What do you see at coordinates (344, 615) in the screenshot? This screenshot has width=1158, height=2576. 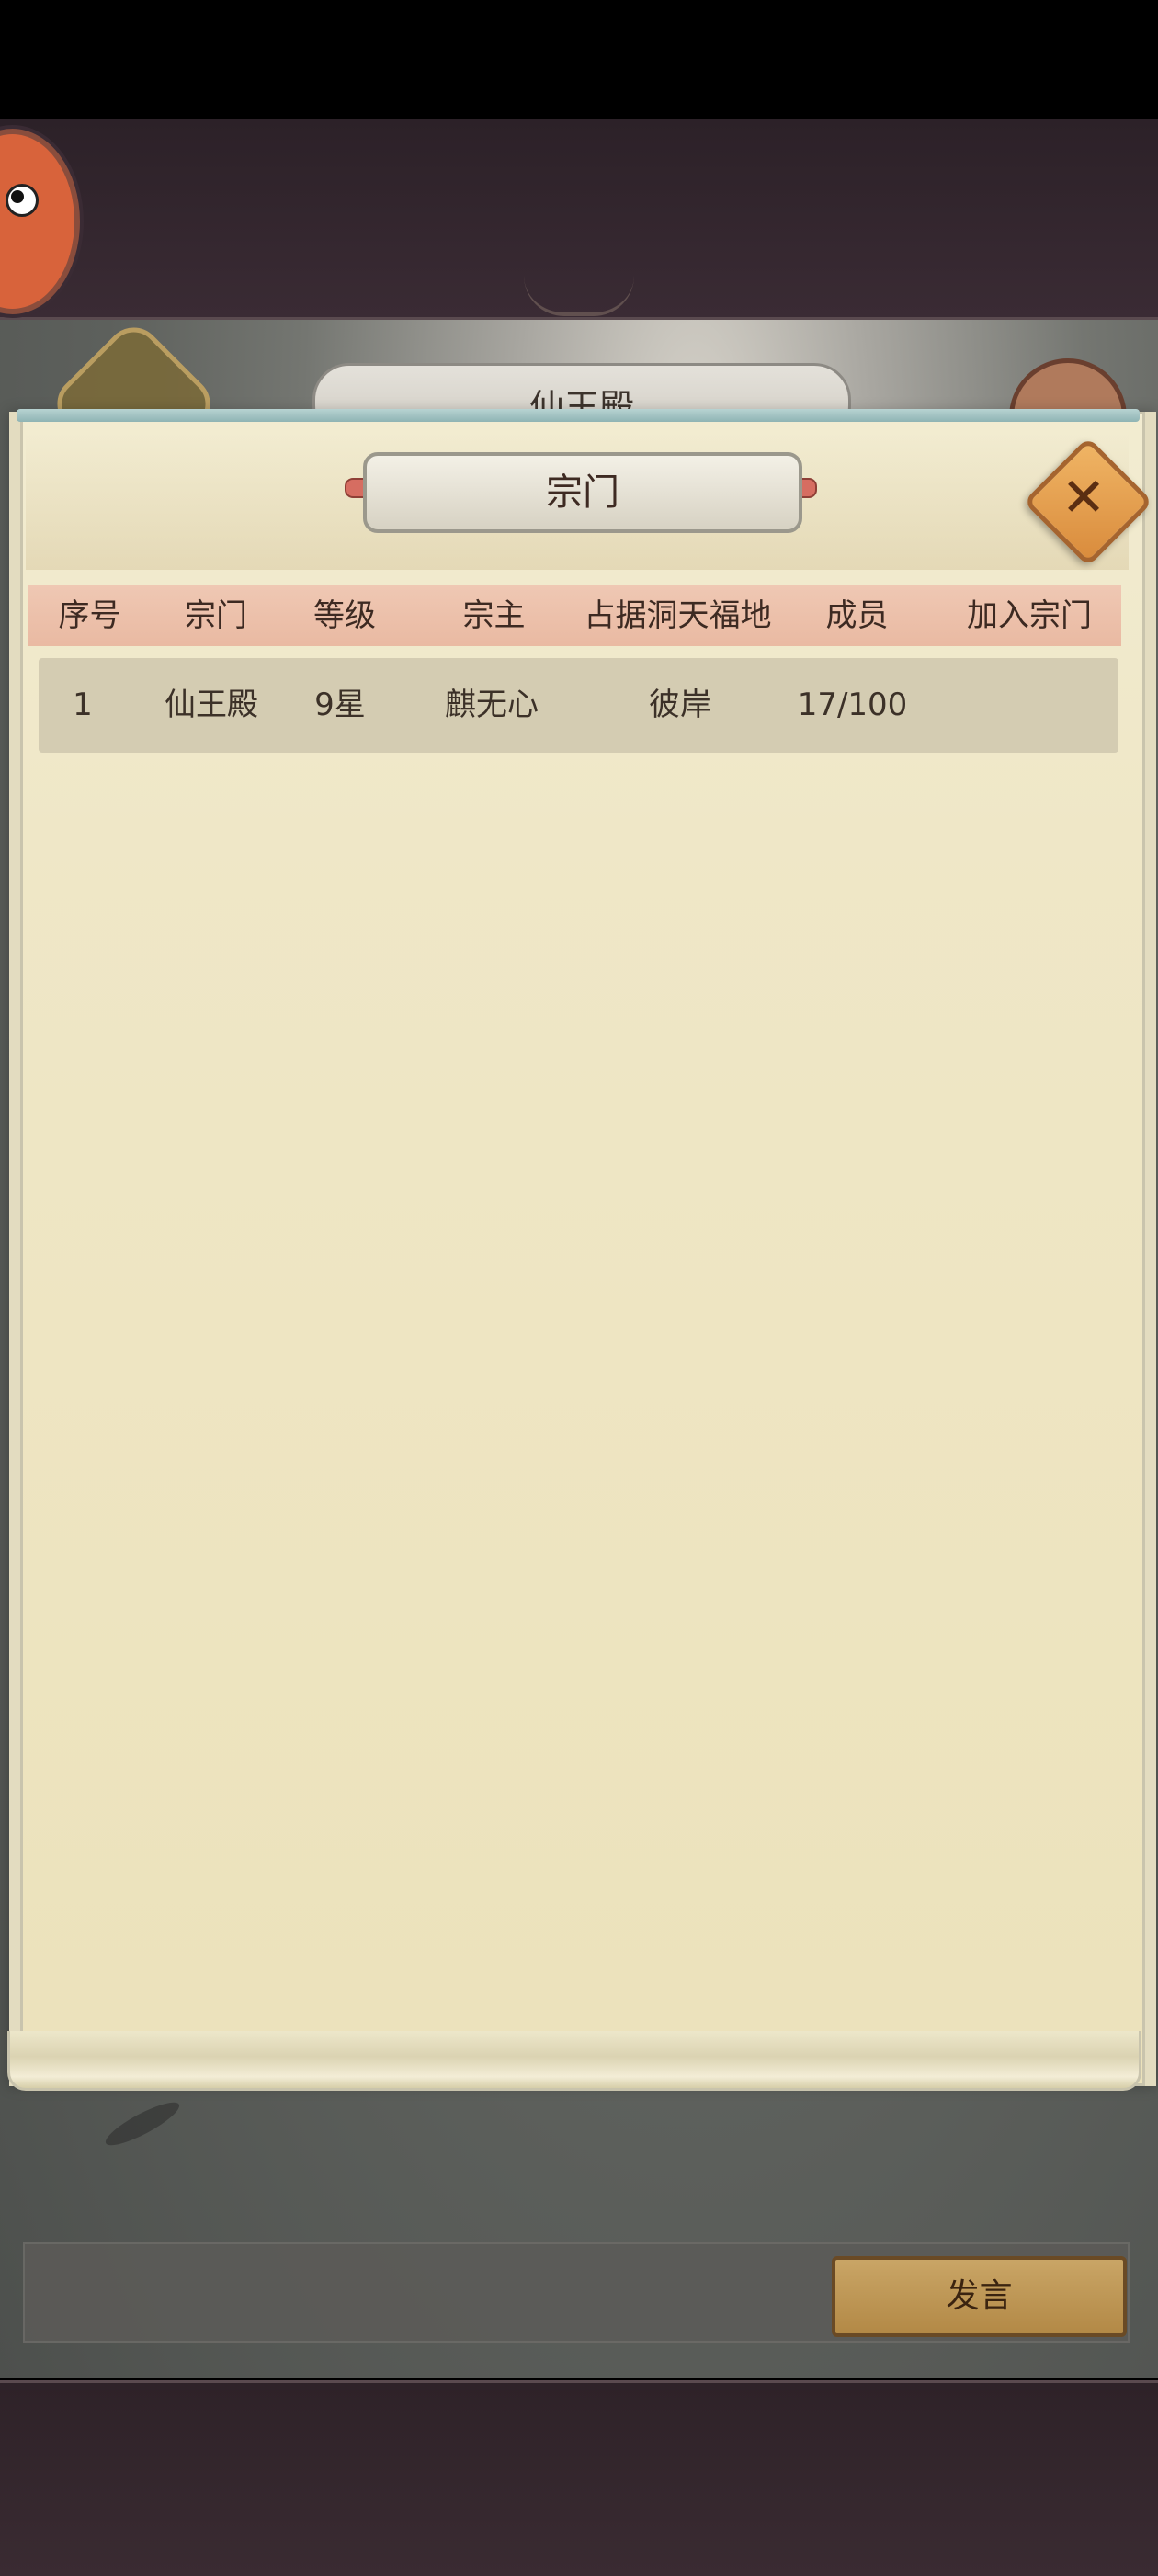 I see `header-level: 等级` at bounding box center [344, 615].